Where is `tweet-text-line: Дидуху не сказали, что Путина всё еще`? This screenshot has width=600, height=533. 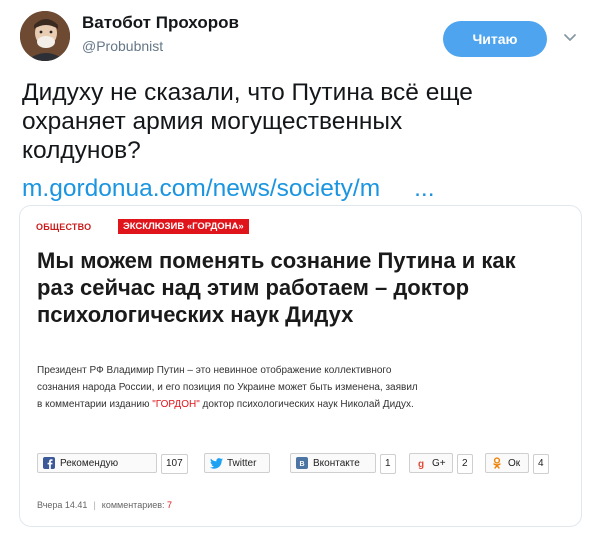 tweet-text-line: Дидуху не сказали, что Путина всё еще is located at coordinates (247, 92).